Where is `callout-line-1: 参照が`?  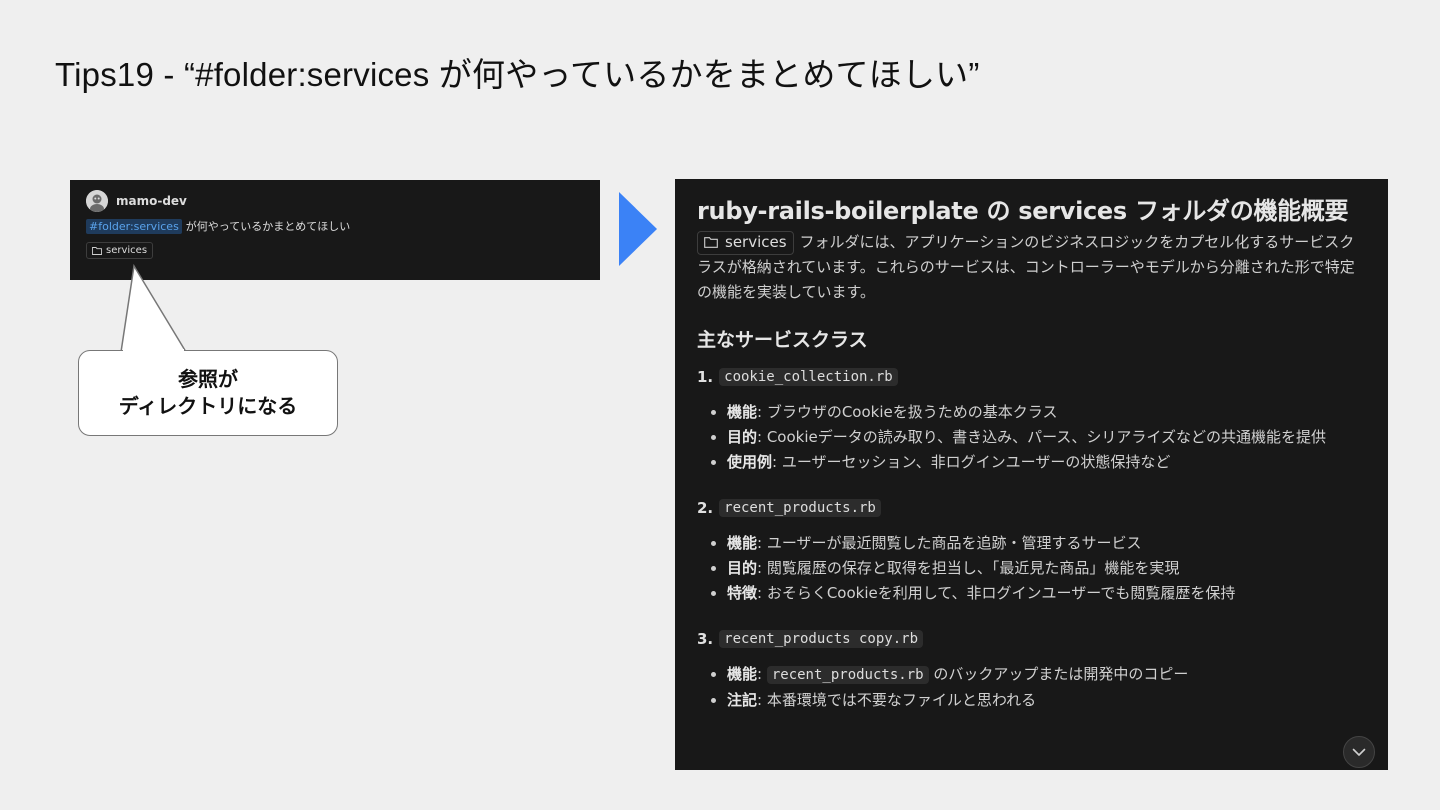 callout-line-1: 参照が is located at coordinates (208, 379).